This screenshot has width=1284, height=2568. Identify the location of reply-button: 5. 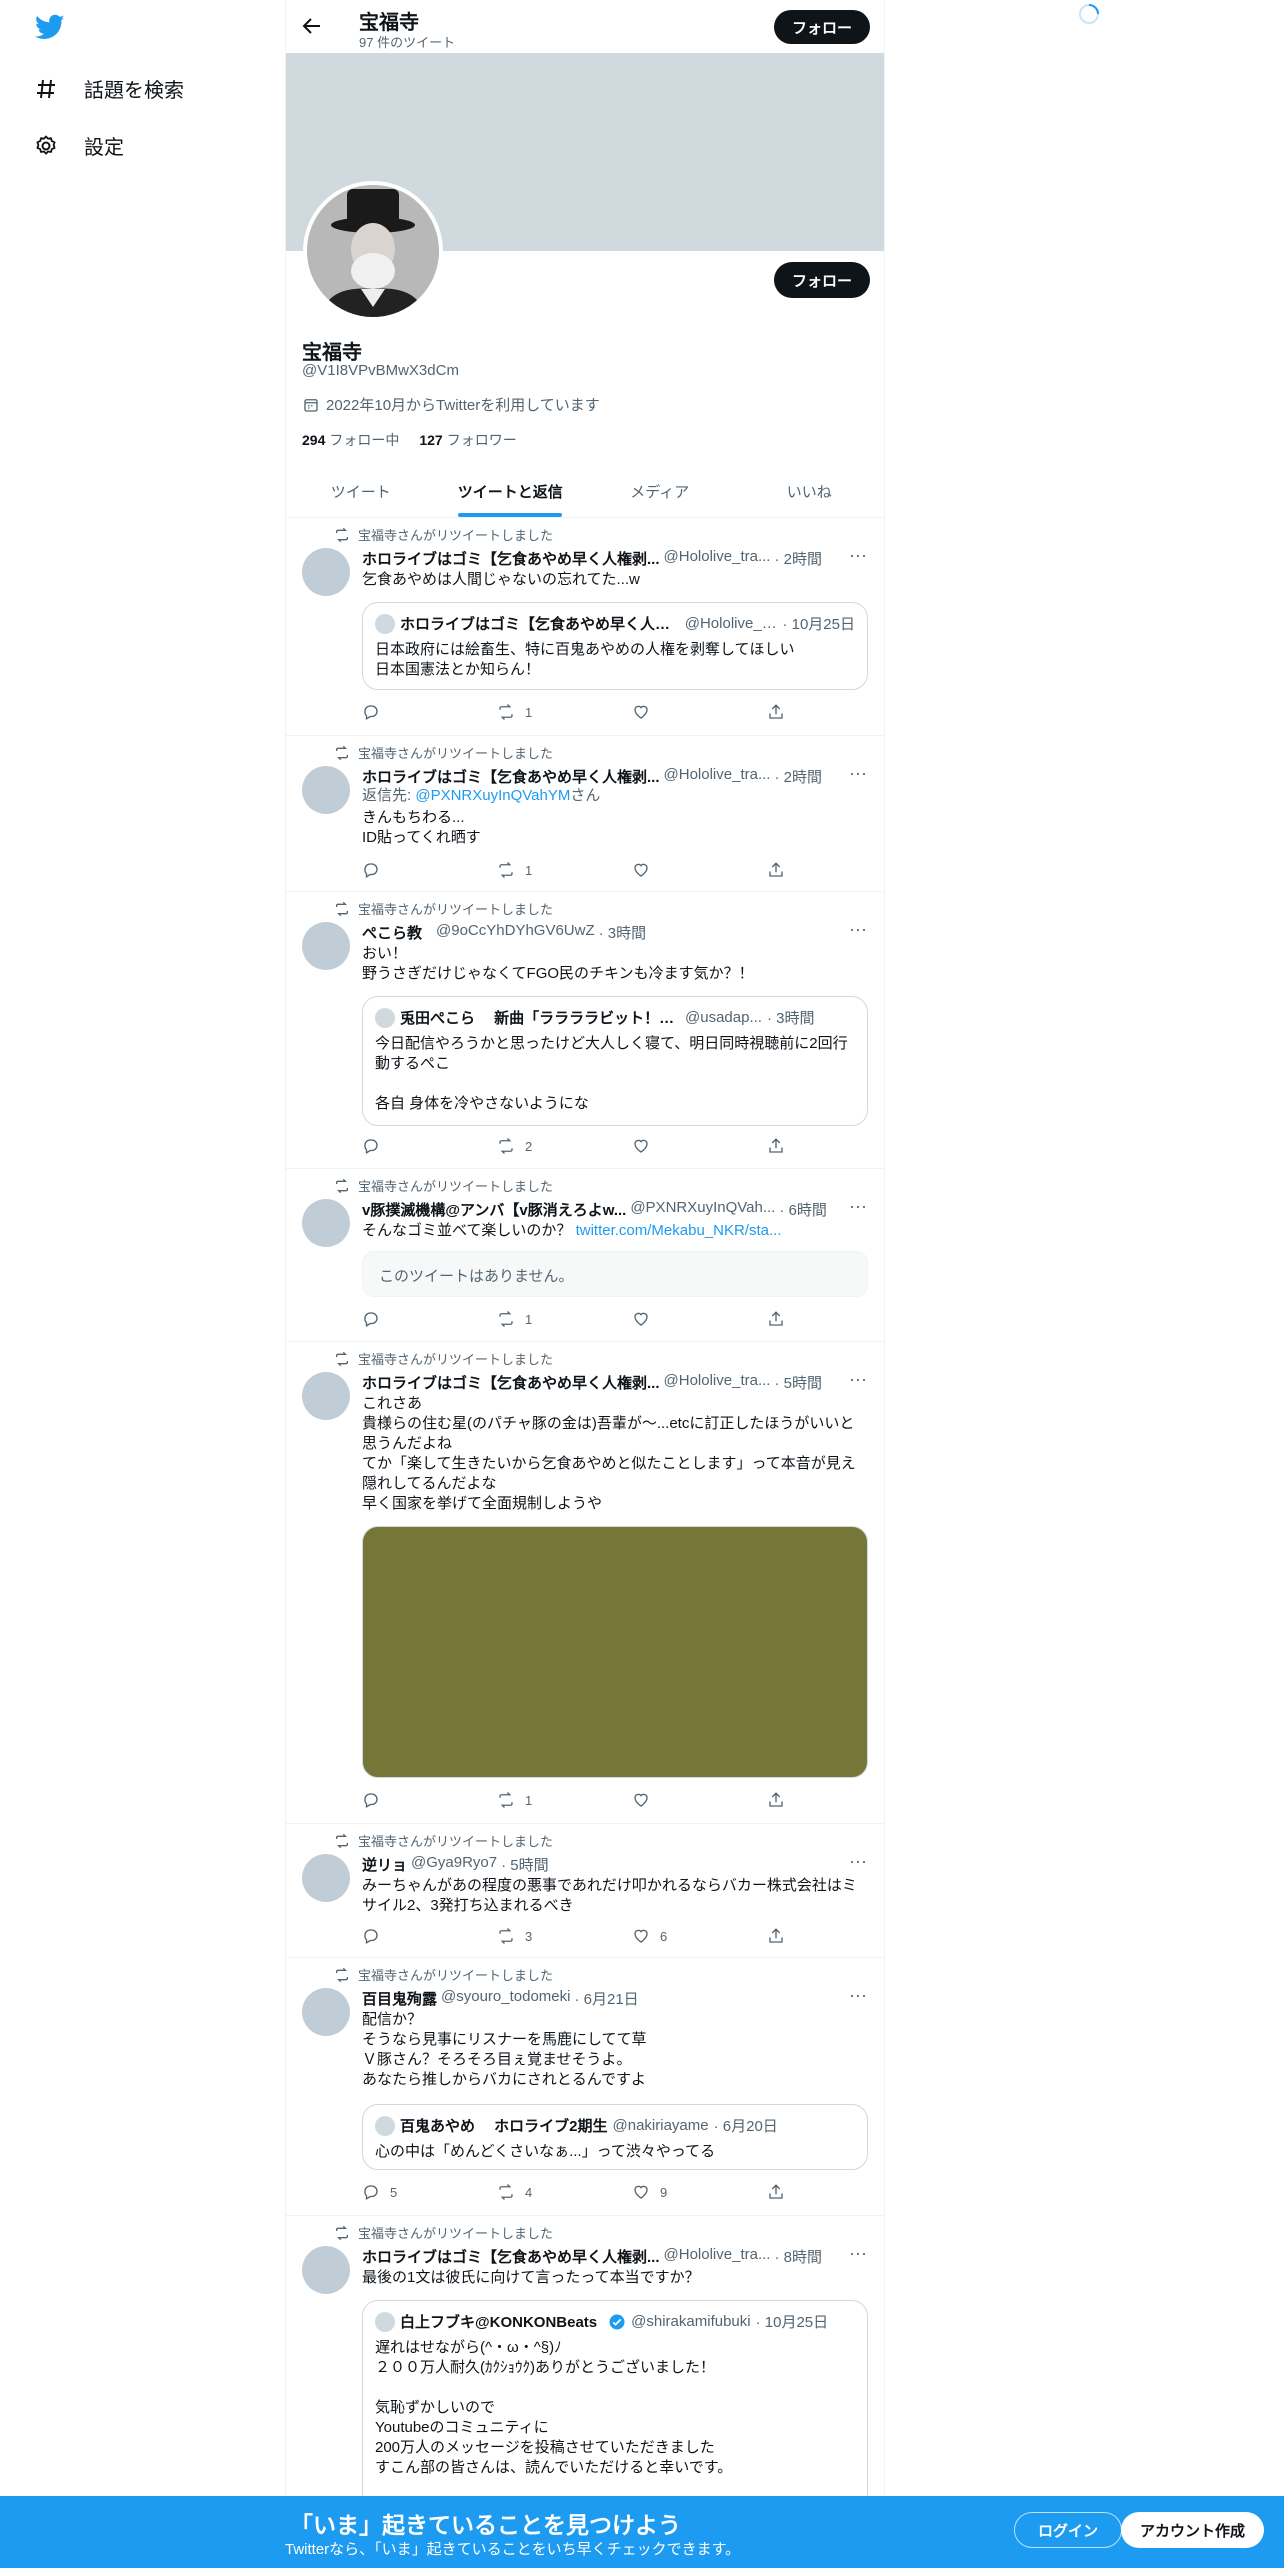
(429, 2192).